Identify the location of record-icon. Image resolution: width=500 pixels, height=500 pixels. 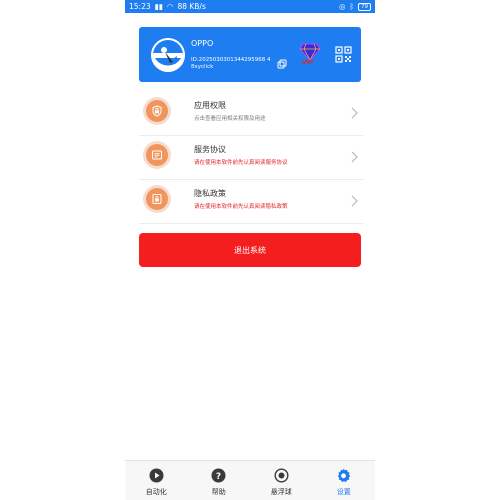
(281, 475).